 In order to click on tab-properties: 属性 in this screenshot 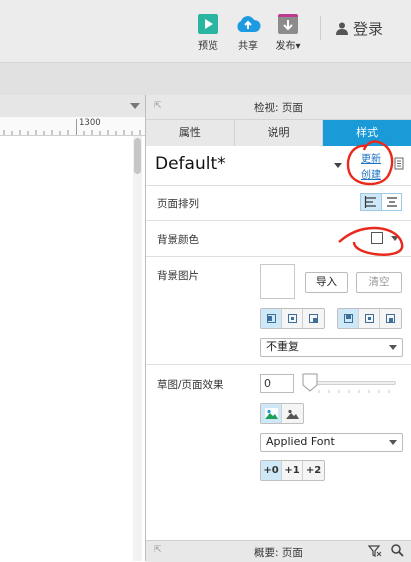, I will do `click(190, 133)`.